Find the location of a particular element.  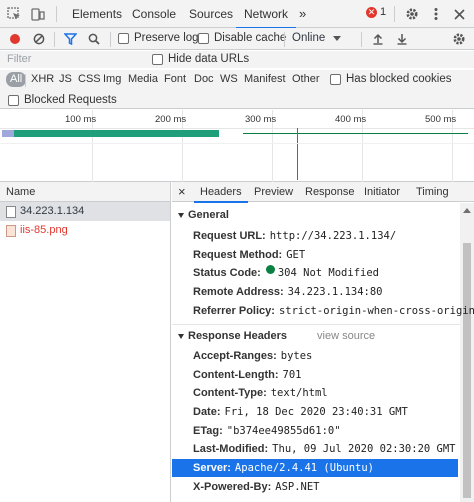

response-header-row: X-Powered-By: ASP.NET is located at coordinates (324, 487).